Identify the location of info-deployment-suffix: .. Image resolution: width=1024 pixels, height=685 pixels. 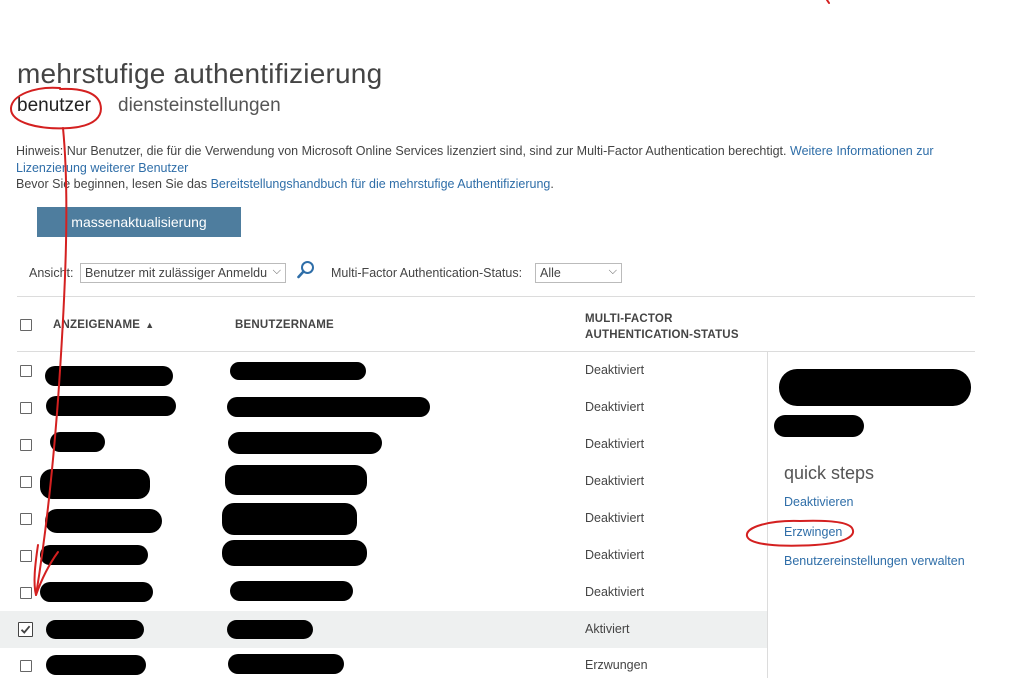
(552, 184).